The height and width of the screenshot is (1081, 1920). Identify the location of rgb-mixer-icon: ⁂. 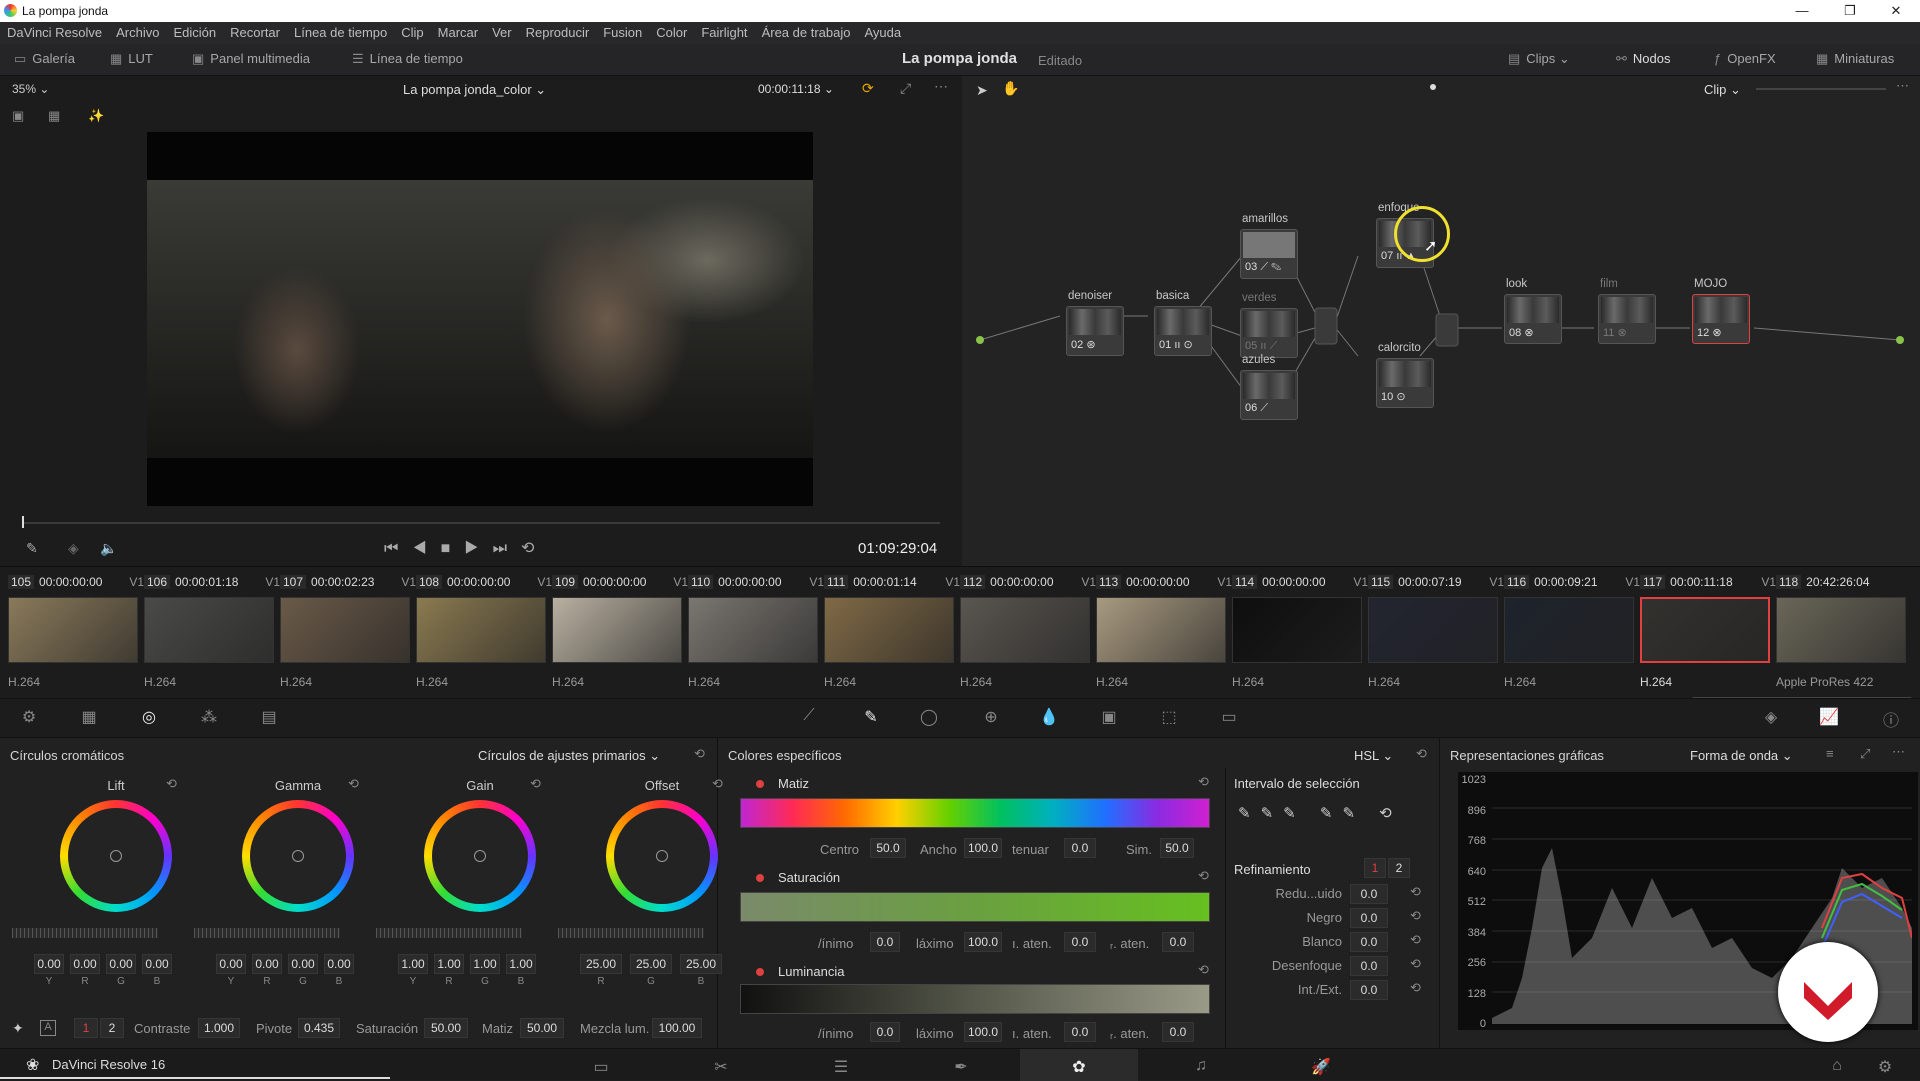
(209, 717).